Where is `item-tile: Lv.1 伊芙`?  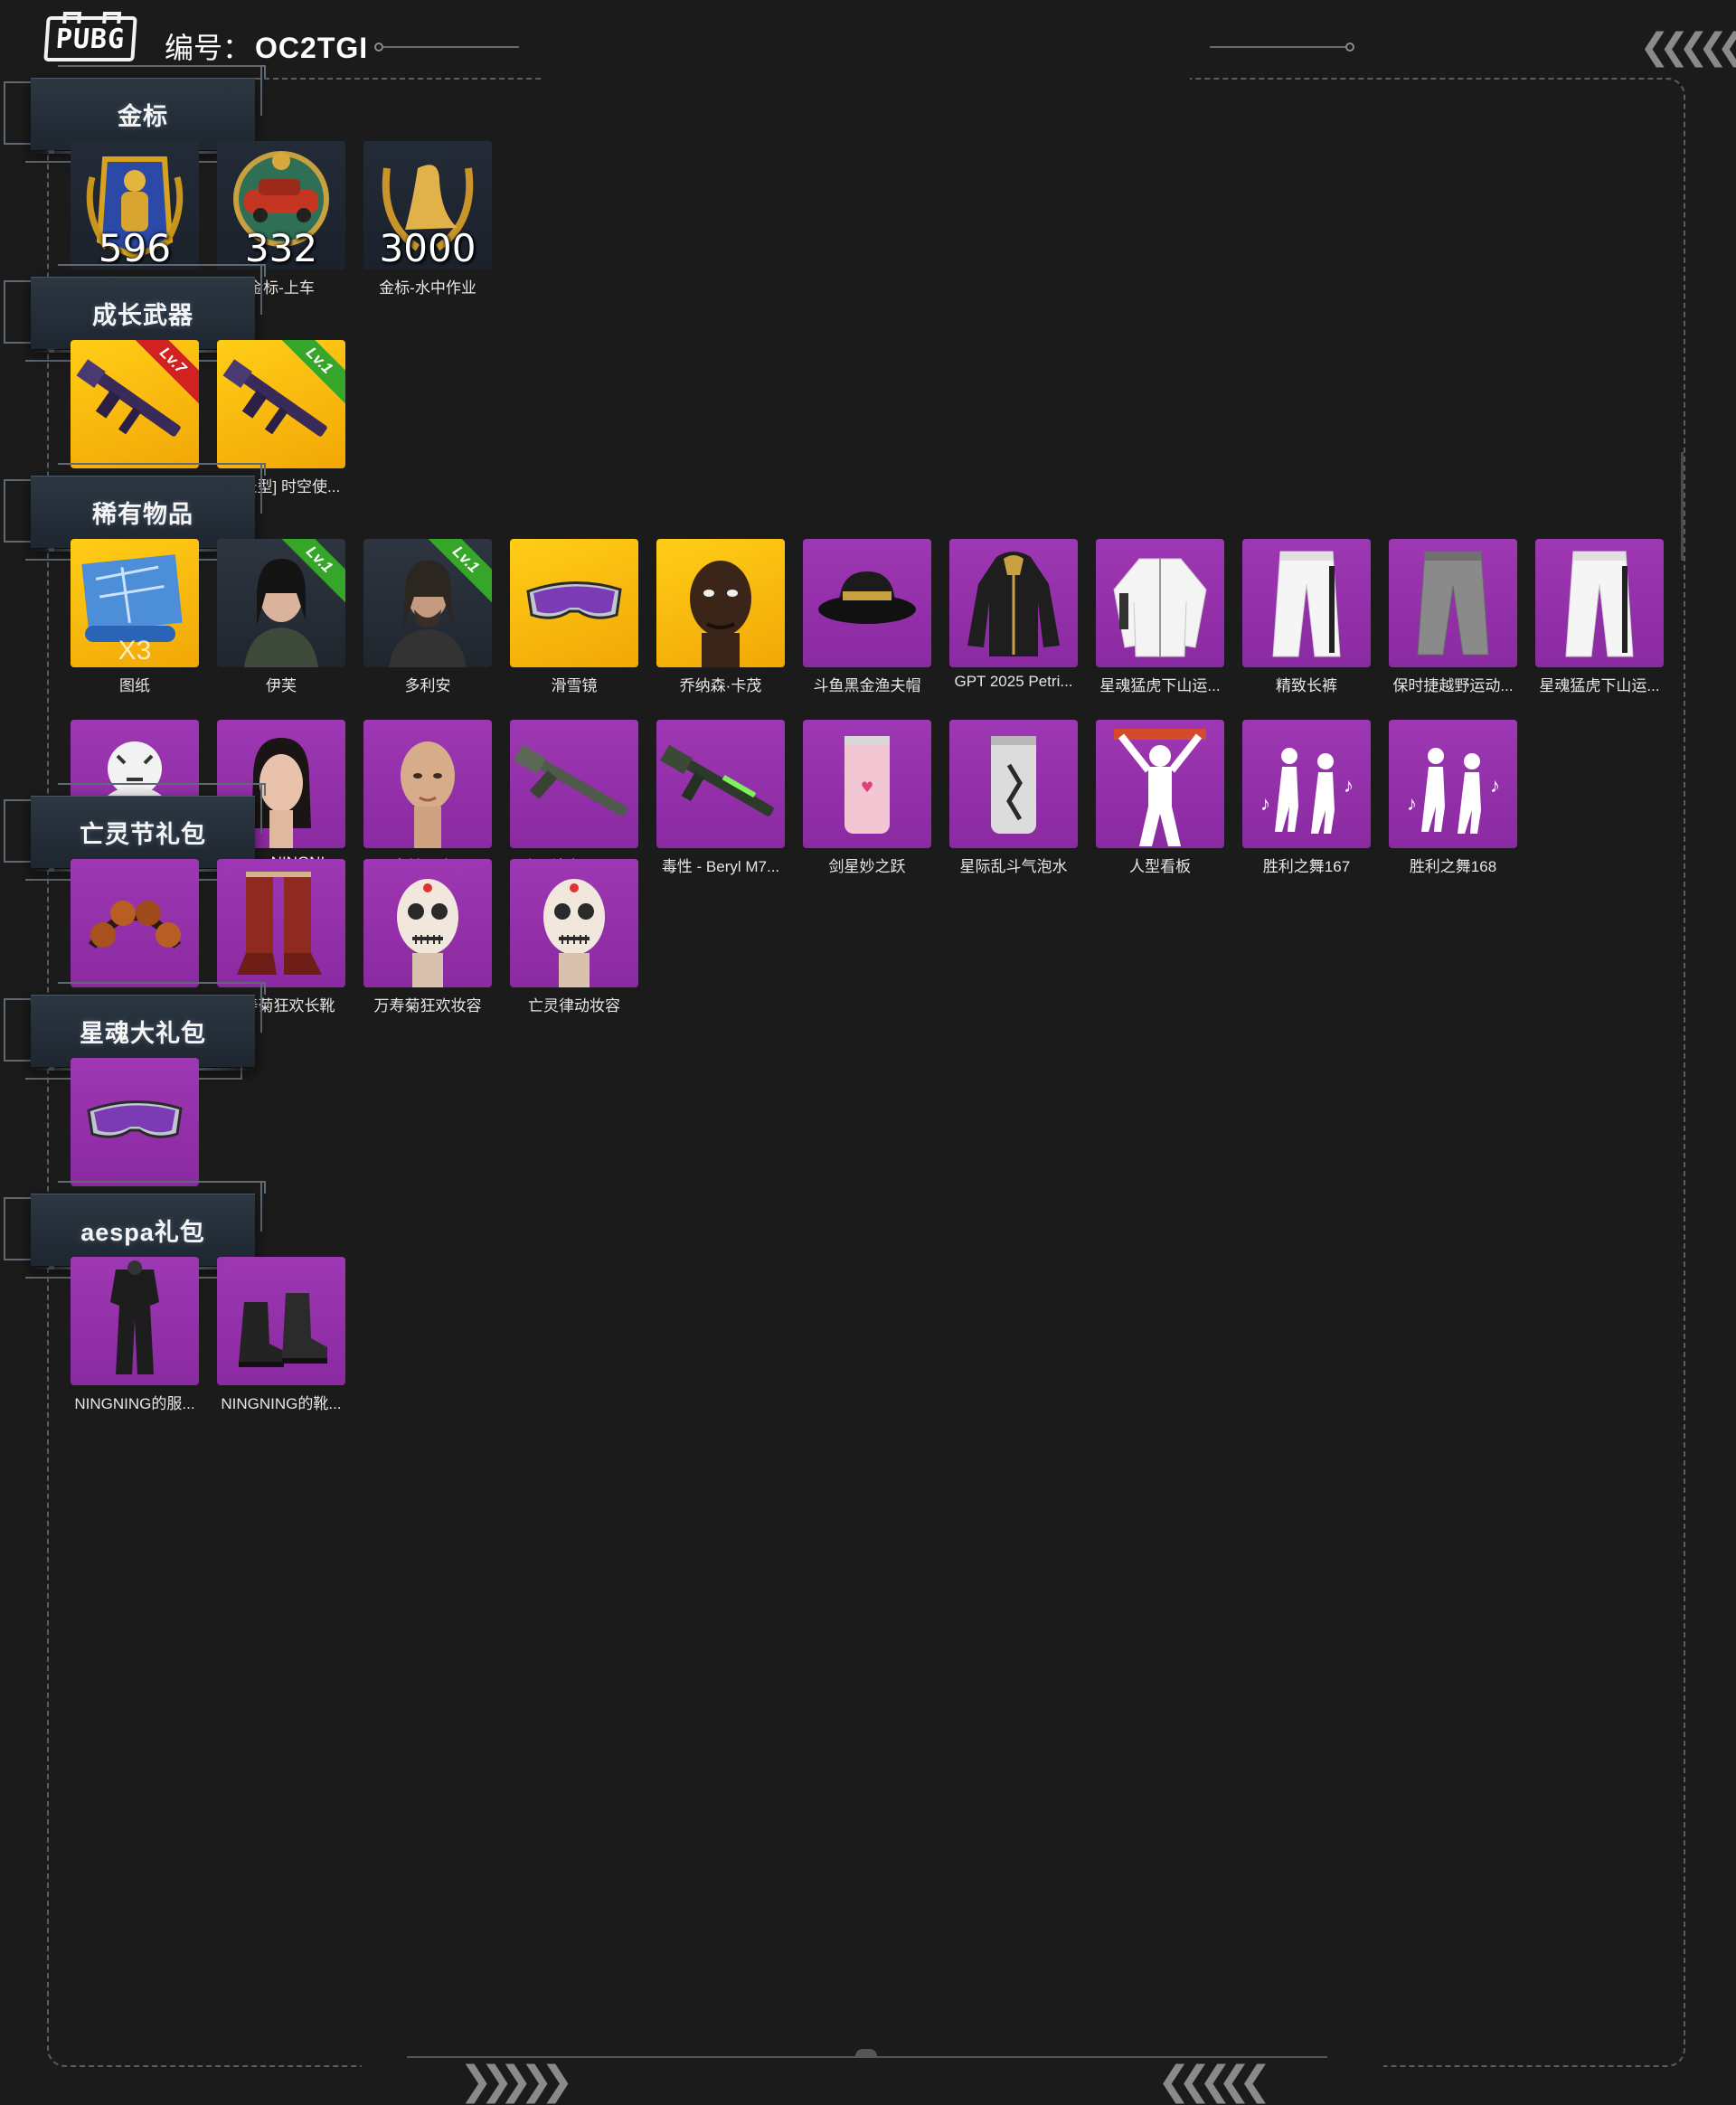
item-tile: Lv.1 伊芙 is located at coordinates (290, 629).